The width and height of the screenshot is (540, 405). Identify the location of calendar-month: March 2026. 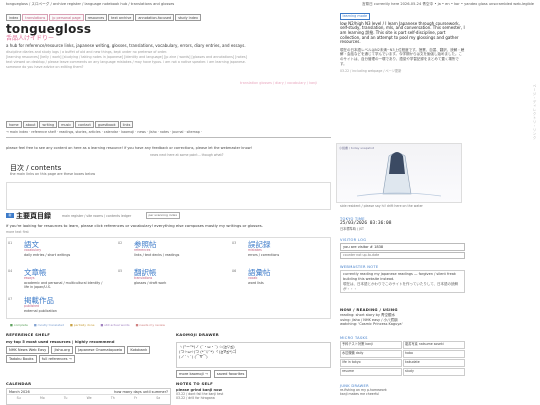
(19, 391).